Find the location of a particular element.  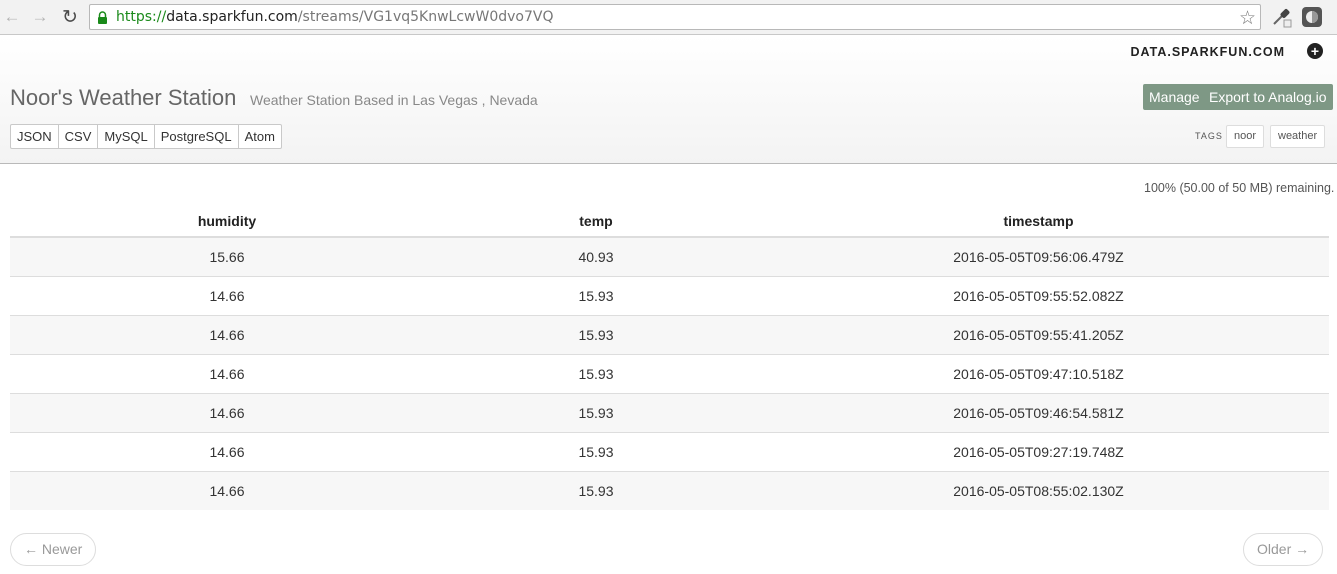

table-row: 14.66 15.93 2016-05-05T09:47:10.518Z is located at coordinates (669, 373).